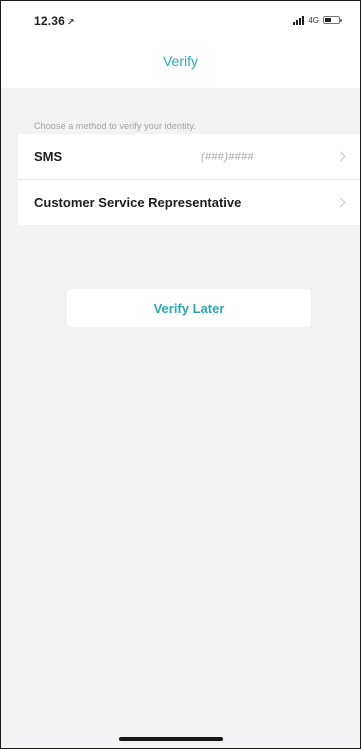 The width and height of the screenshot is (361, 749). What do you see at coordinates (115, 126) in the screenshot?
I see `instruction-text: Choose a method to verify your identity.` at bounding box center [115, 126].